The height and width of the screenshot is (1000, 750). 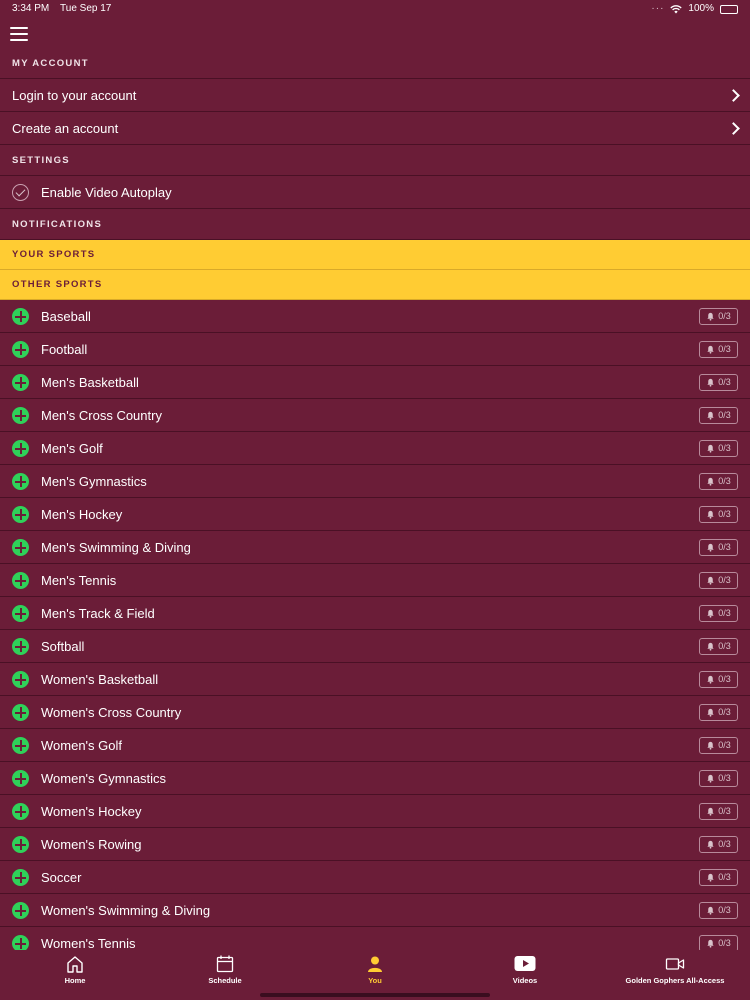 I want to click on sport-name: Men's Hockey, so click(x=82, y=514).